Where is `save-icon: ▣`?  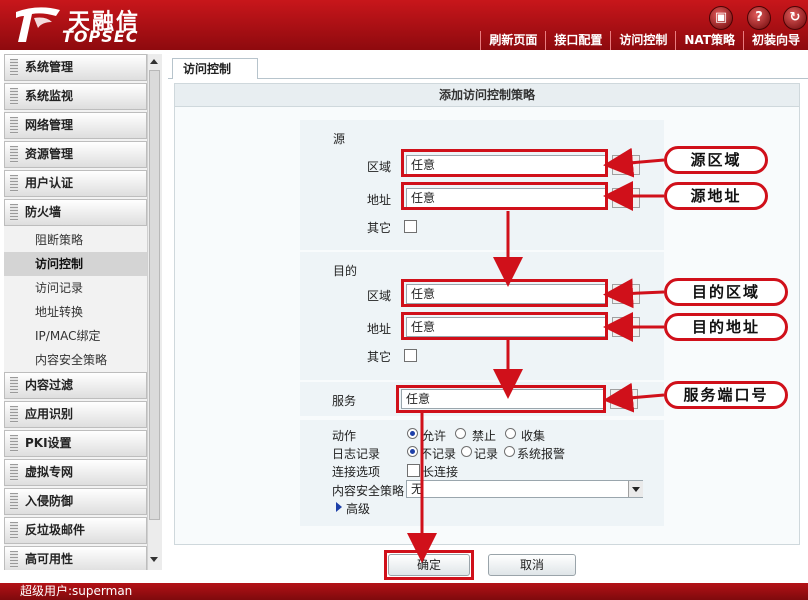
save-icon: ▣ is located at coordinates (721, 18).